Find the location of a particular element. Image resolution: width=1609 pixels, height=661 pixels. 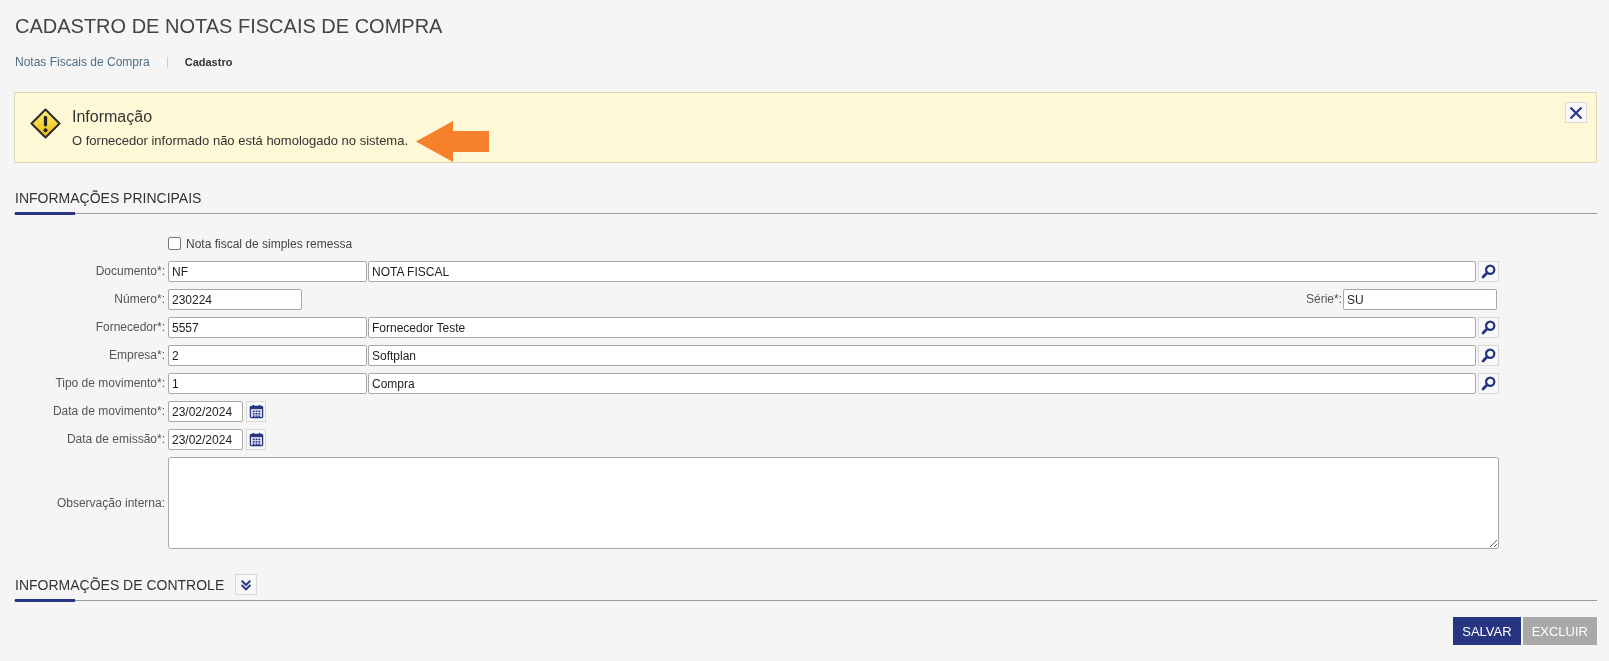

field-label: Empresa*: is located at coordinates (136, 355).